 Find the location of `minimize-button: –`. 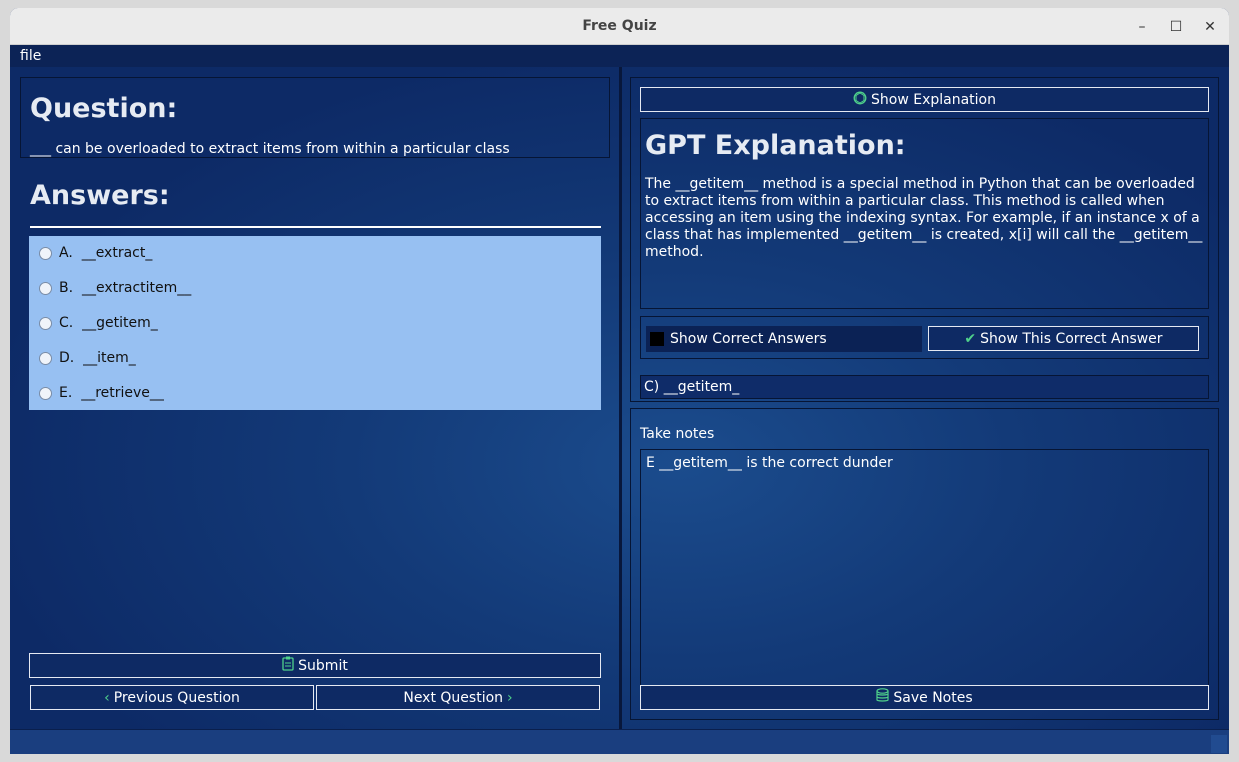

minimize-button: – is located at coordinates (1142, 27).